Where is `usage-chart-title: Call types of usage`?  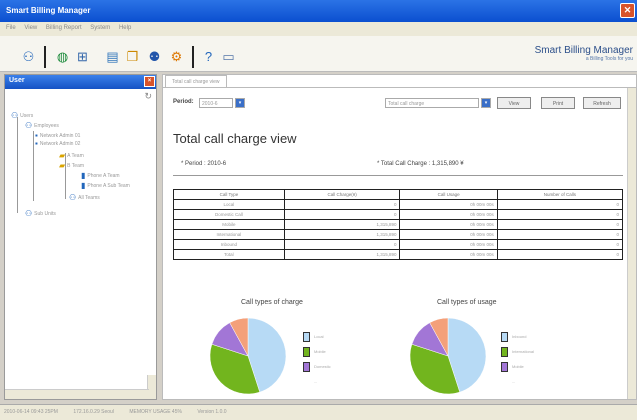 usage-chart-title: Call types of usage is located at coordinates (467, 302).